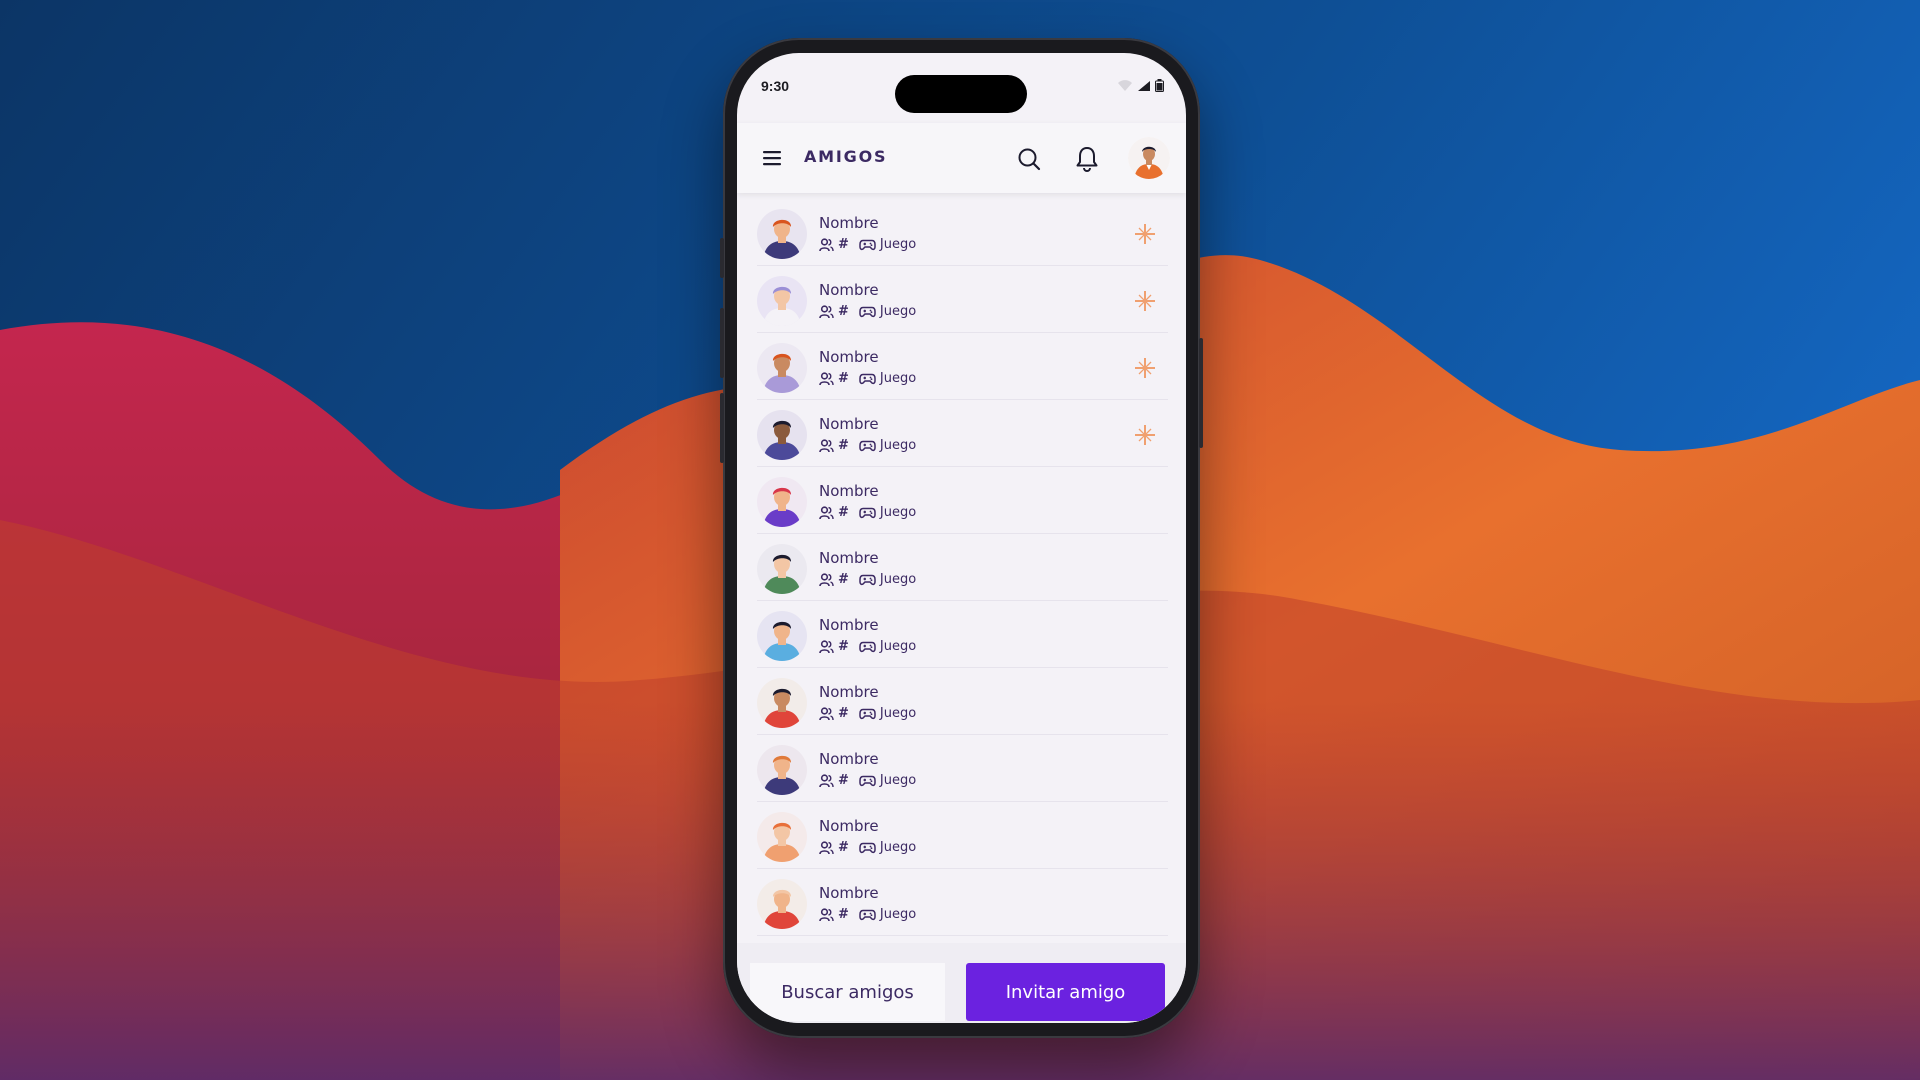 This screenshot has height=1080, width=1920. I want to click on search-icon, so click(1029, 159).